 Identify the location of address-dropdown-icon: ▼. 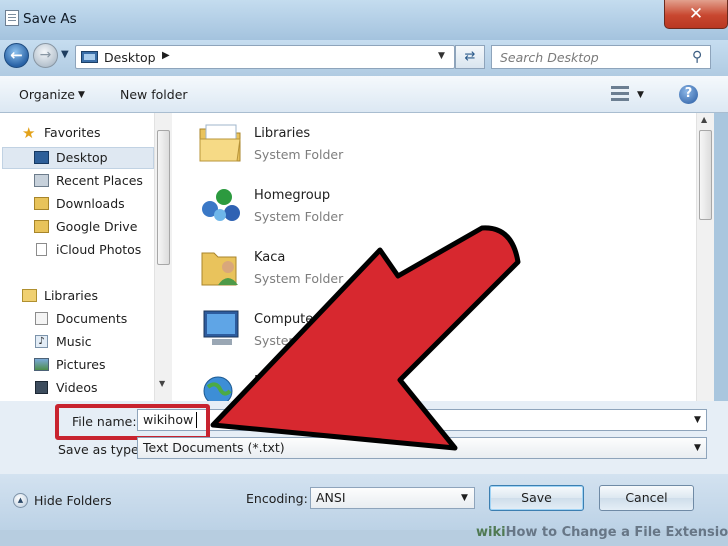
(441, 56).